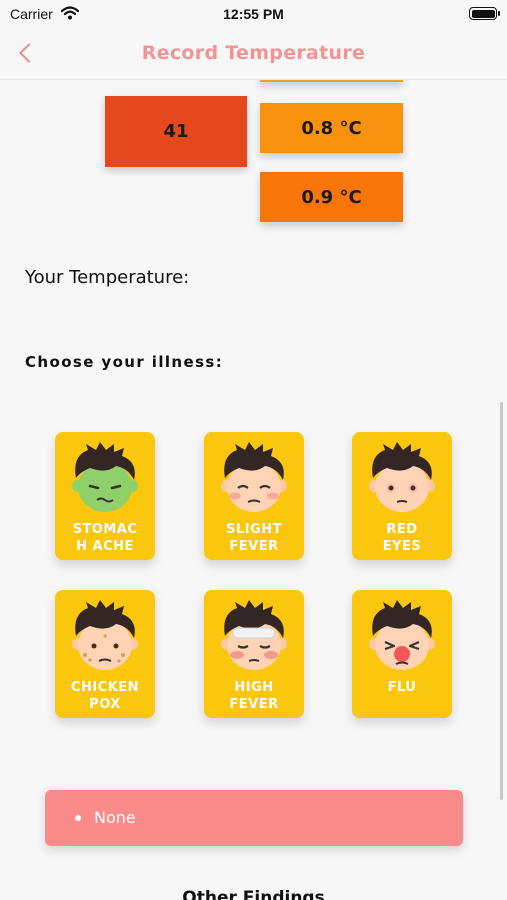 This screenshot has width=507, height=900. Describe the element at coordinates (254, 538) in the screenshot. I see `illness-label: SLIGHT FEVER` at that location.